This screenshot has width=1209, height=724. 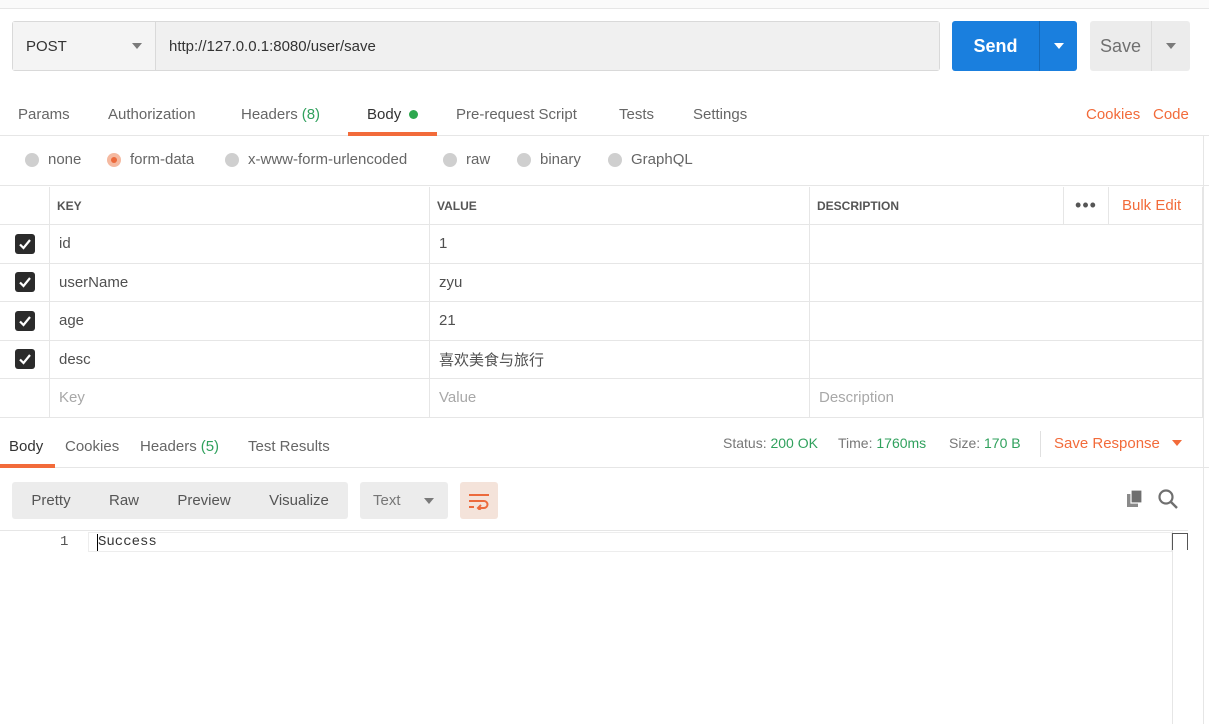 What do you see at coordinates (51, 500) in the screenshot?
I see `view-pretty-button: Pretty` at bounding box center [51, 500].